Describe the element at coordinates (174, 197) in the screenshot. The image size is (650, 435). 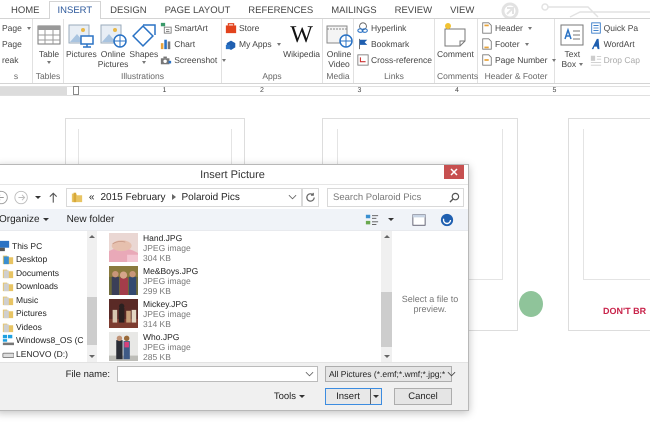
I see `separator-icon` at that location.